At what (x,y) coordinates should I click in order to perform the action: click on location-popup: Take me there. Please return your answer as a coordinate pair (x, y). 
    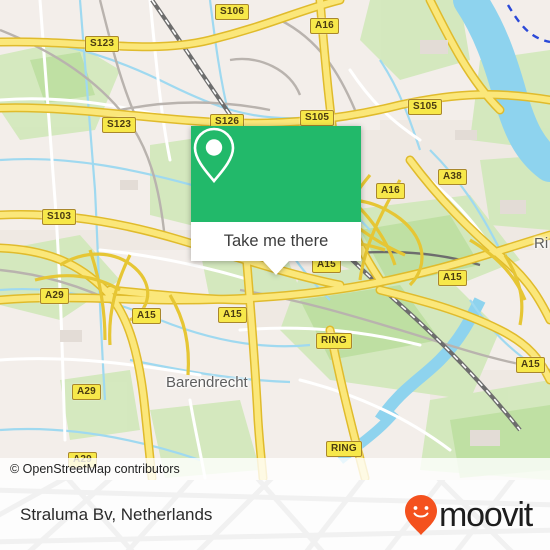
    Looking at the image, I should click on (276, 200).